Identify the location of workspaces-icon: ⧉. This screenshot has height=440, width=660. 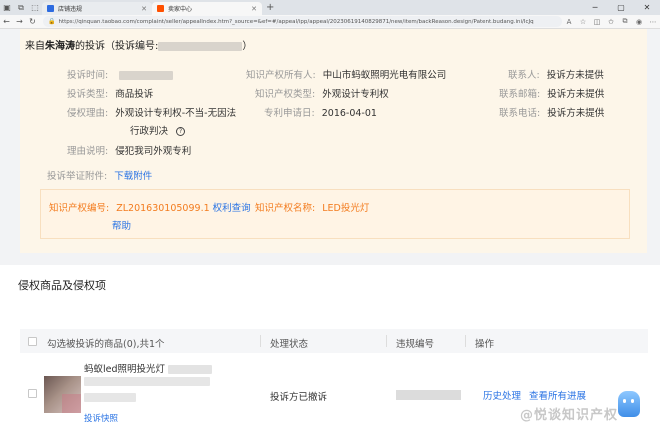
(21, 7).